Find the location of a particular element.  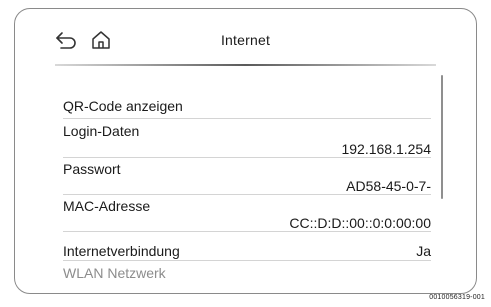

figure-id: 0010056319-001 is located at coordinates (457, 297).